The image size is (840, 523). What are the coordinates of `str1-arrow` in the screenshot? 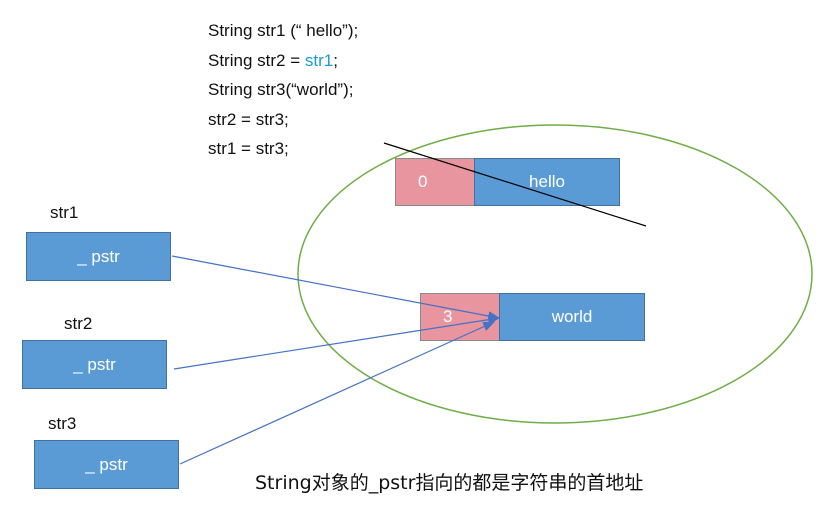 It's located at (336, 288).